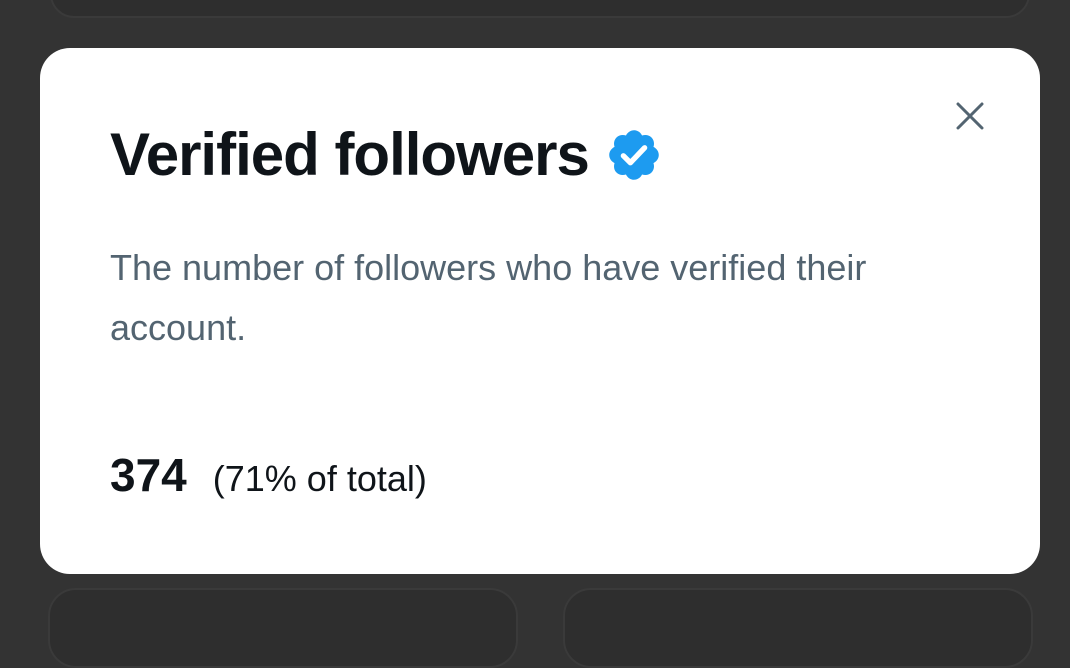 This screenshot has height=668, width=1070. I want to click on verified-stats: 374 (71% of total), so click(268, 475).